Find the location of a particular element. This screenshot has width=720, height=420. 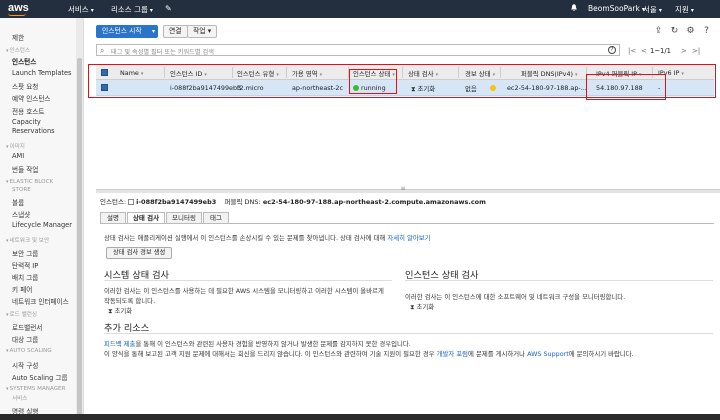

sidebar-item-4: 스팟 요청 is located at coordinates (25, 86).